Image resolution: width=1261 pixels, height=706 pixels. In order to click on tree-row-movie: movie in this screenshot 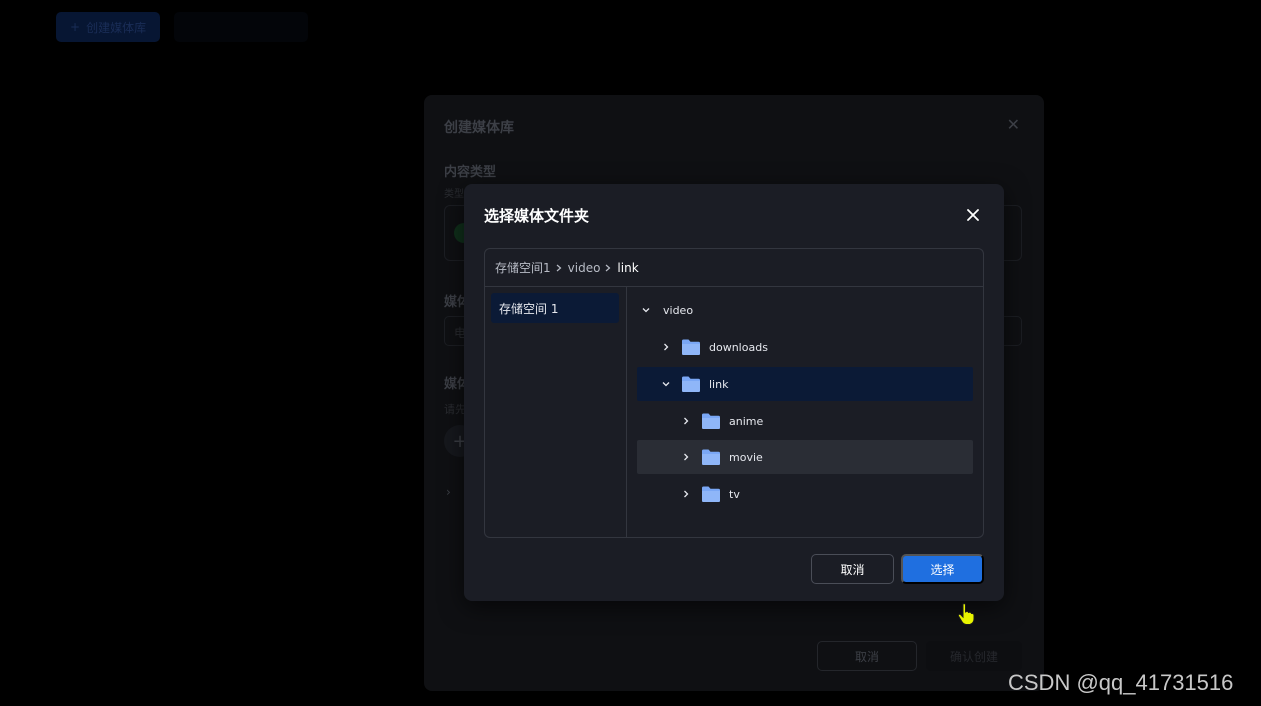, I will do `click(805, 457)`.